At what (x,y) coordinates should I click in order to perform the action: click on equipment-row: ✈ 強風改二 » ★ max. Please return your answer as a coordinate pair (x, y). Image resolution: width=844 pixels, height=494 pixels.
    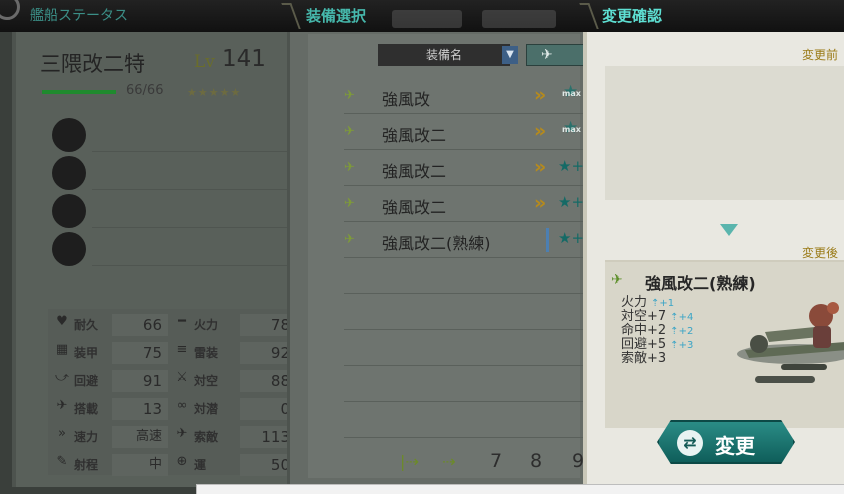
    Looking at the image, I should click on (471, 132).